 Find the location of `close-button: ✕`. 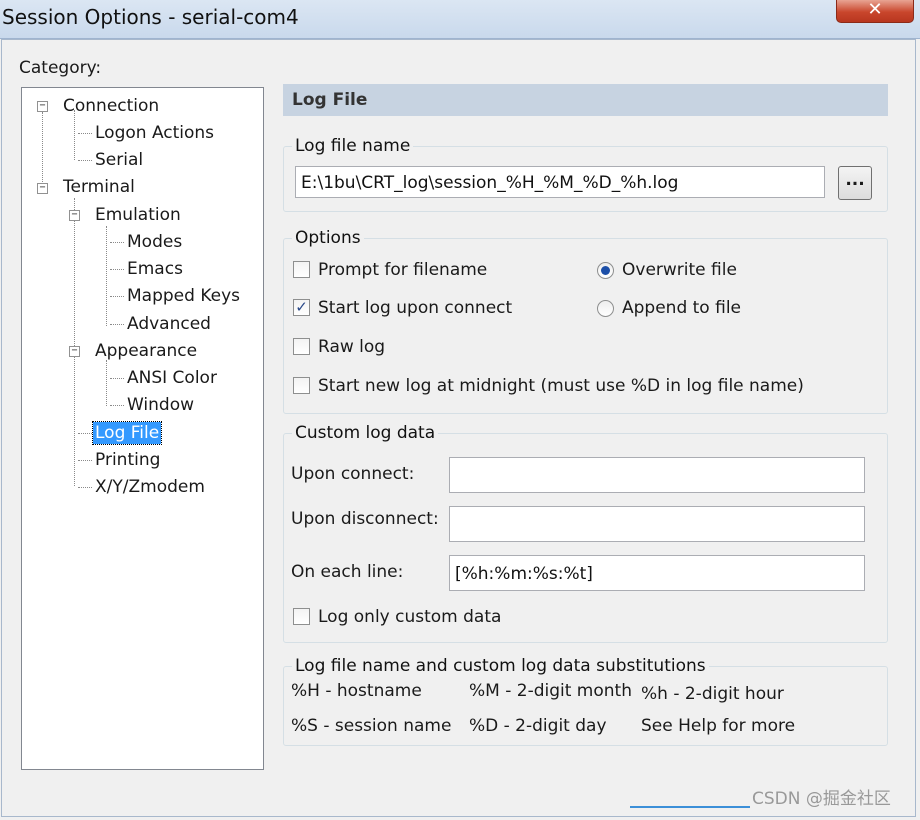

close-button: ✕ is located at coordinates (875, 11).